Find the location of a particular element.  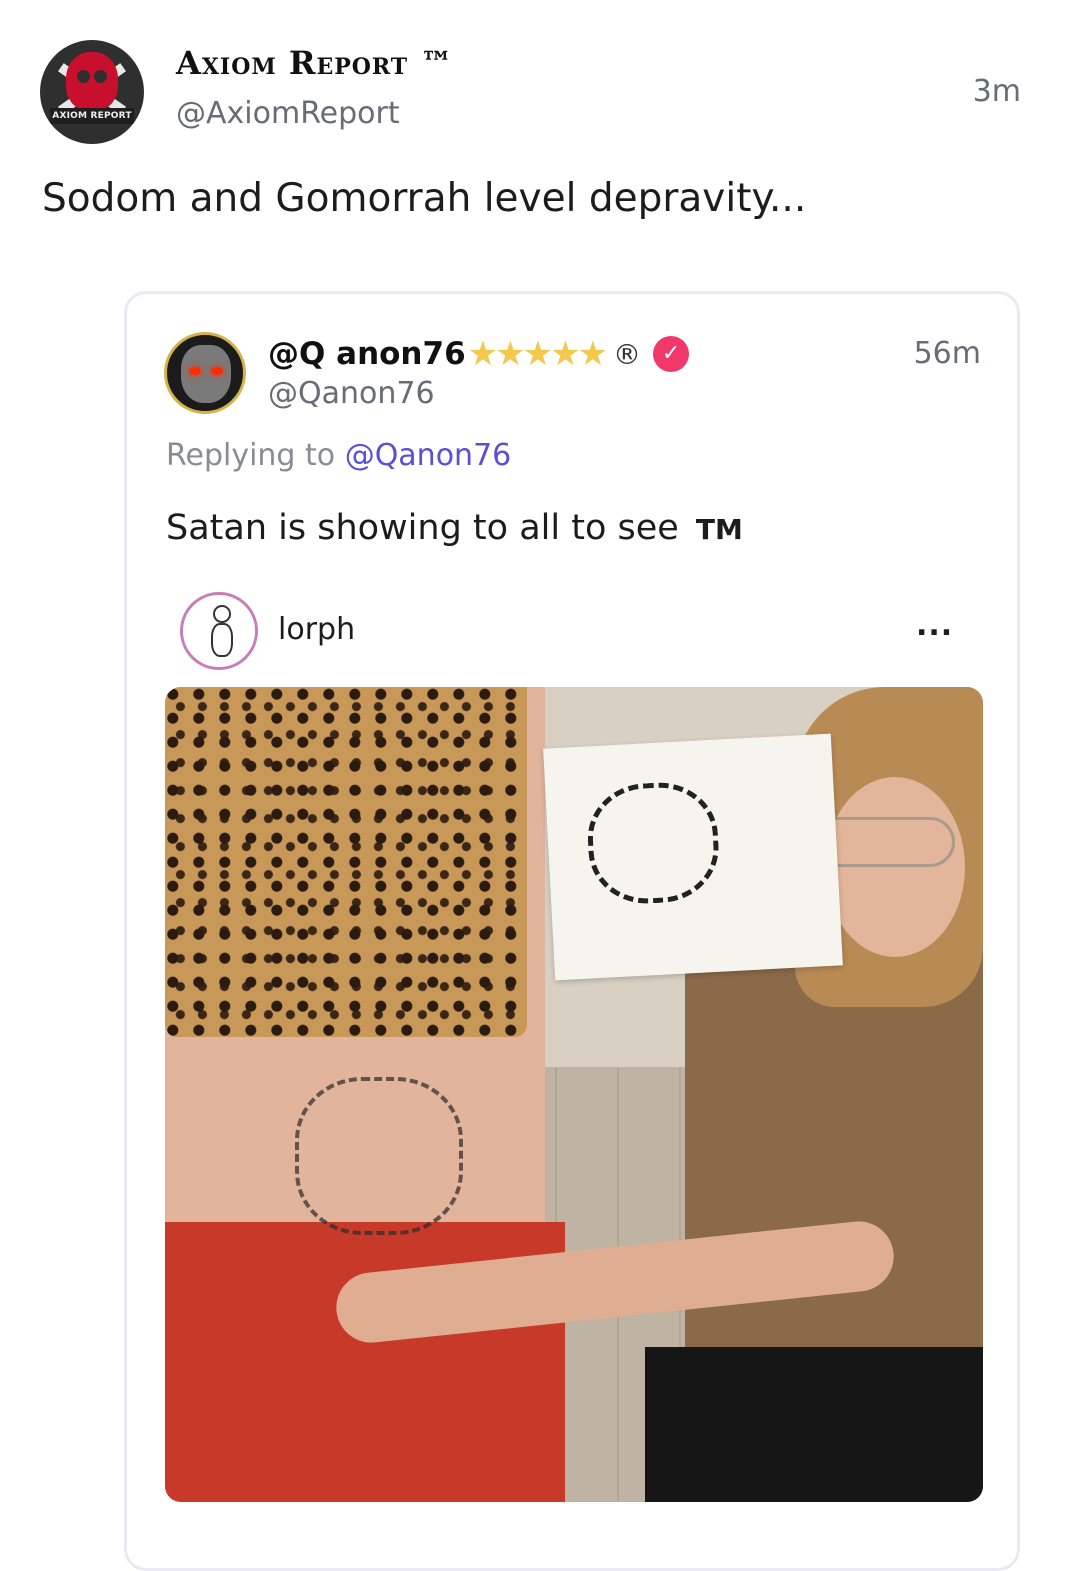

quoted-author-avatar is located at coordinates (205, 373).